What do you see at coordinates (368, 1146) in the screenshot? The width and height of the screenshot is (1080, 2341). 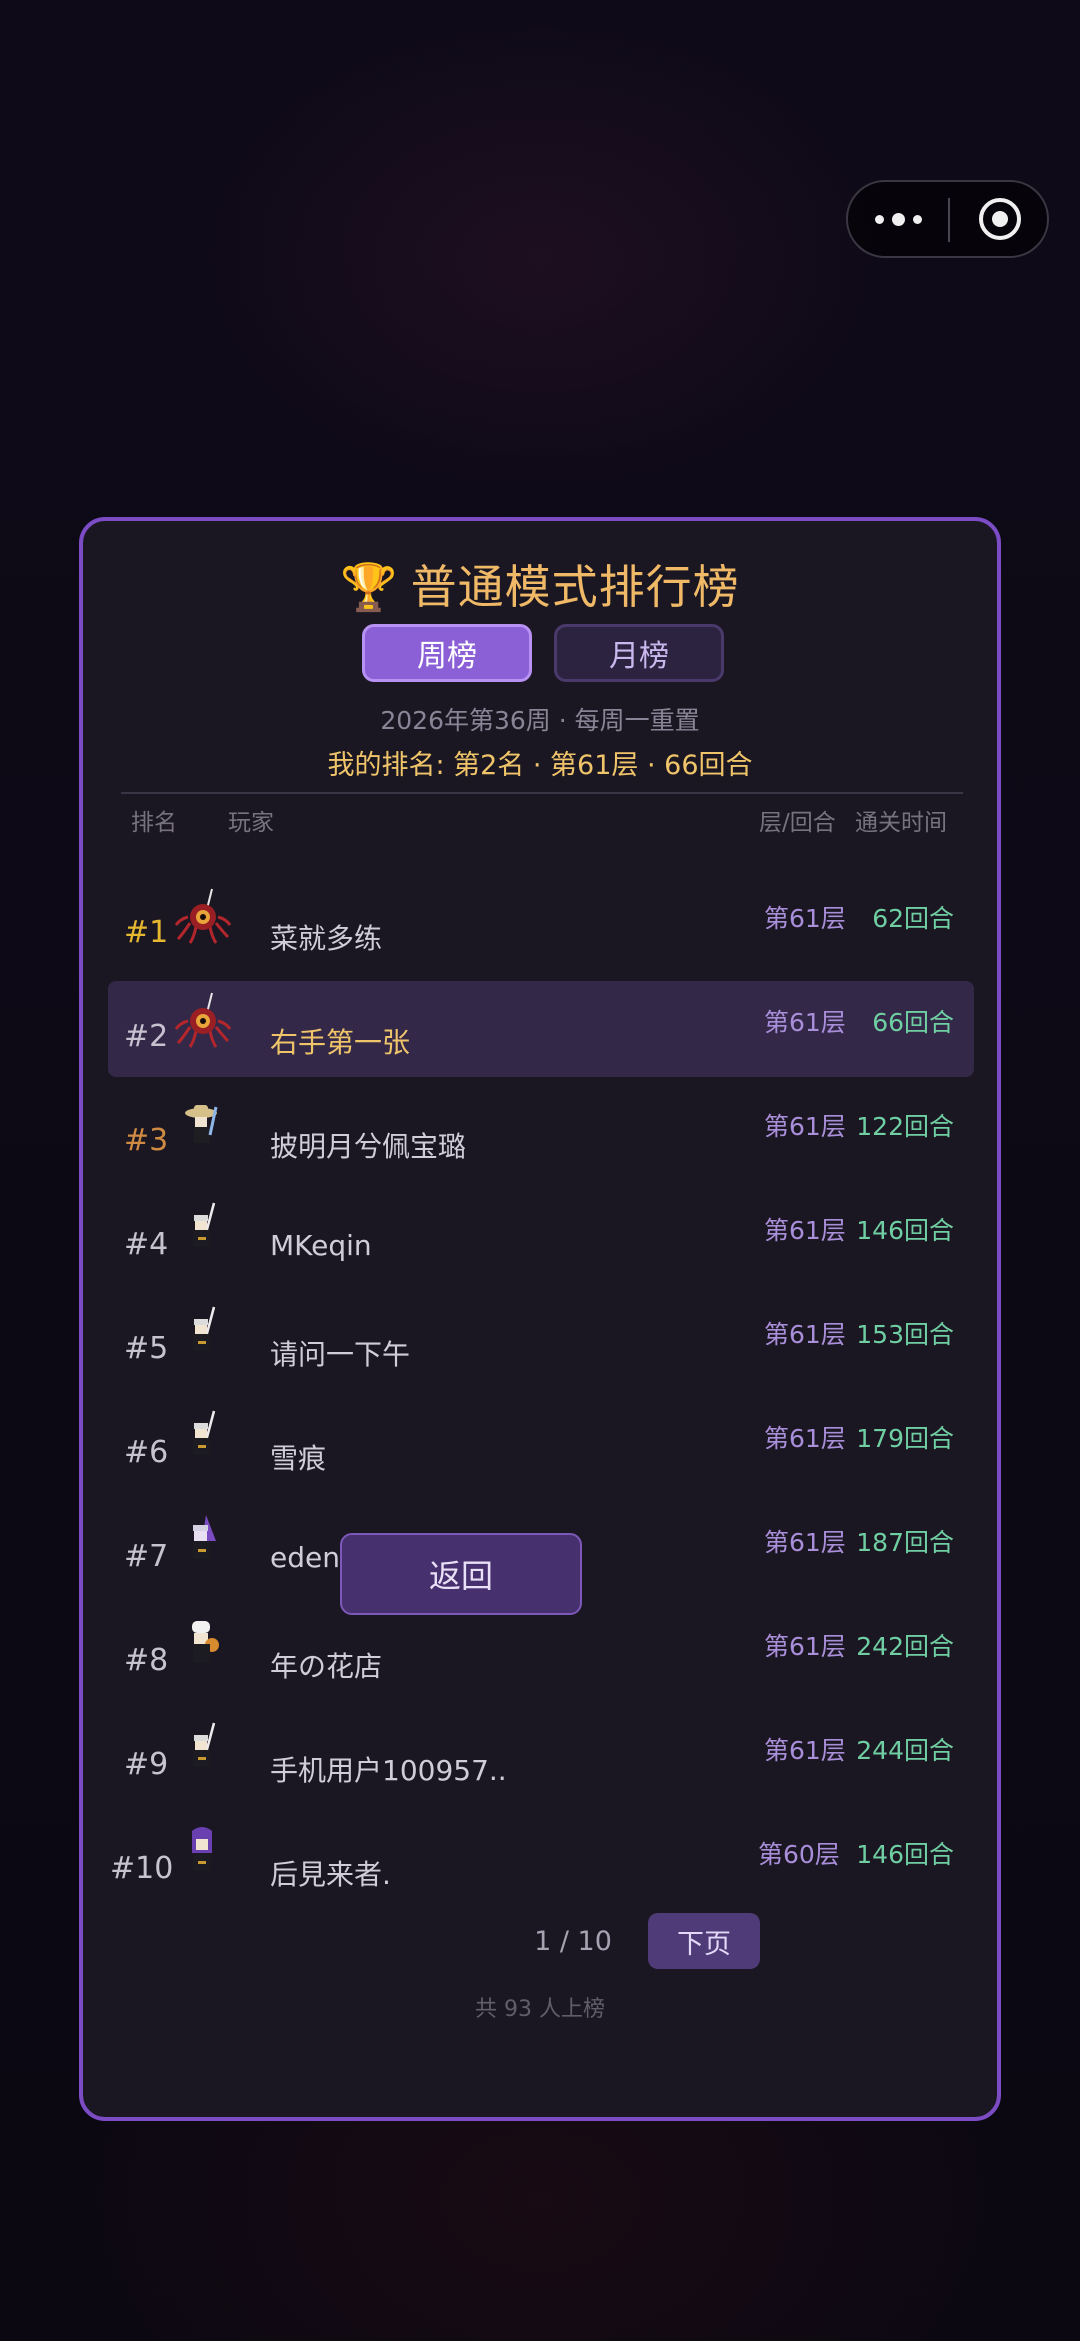 I see `row-player-name: 披明月兮佩宝璐` at bounding box center [368, 1146].